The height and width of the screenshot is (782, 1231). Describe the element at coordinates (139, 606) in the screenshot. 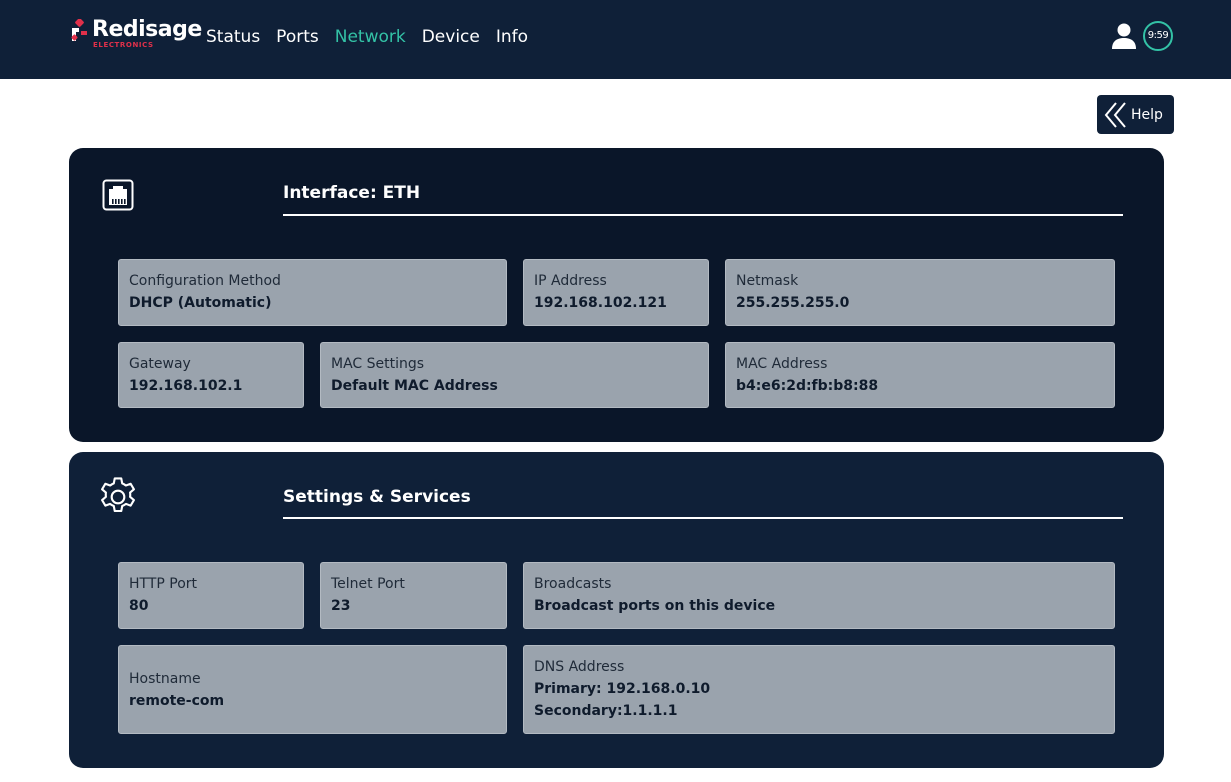

I see `field-value: 80` at that location.